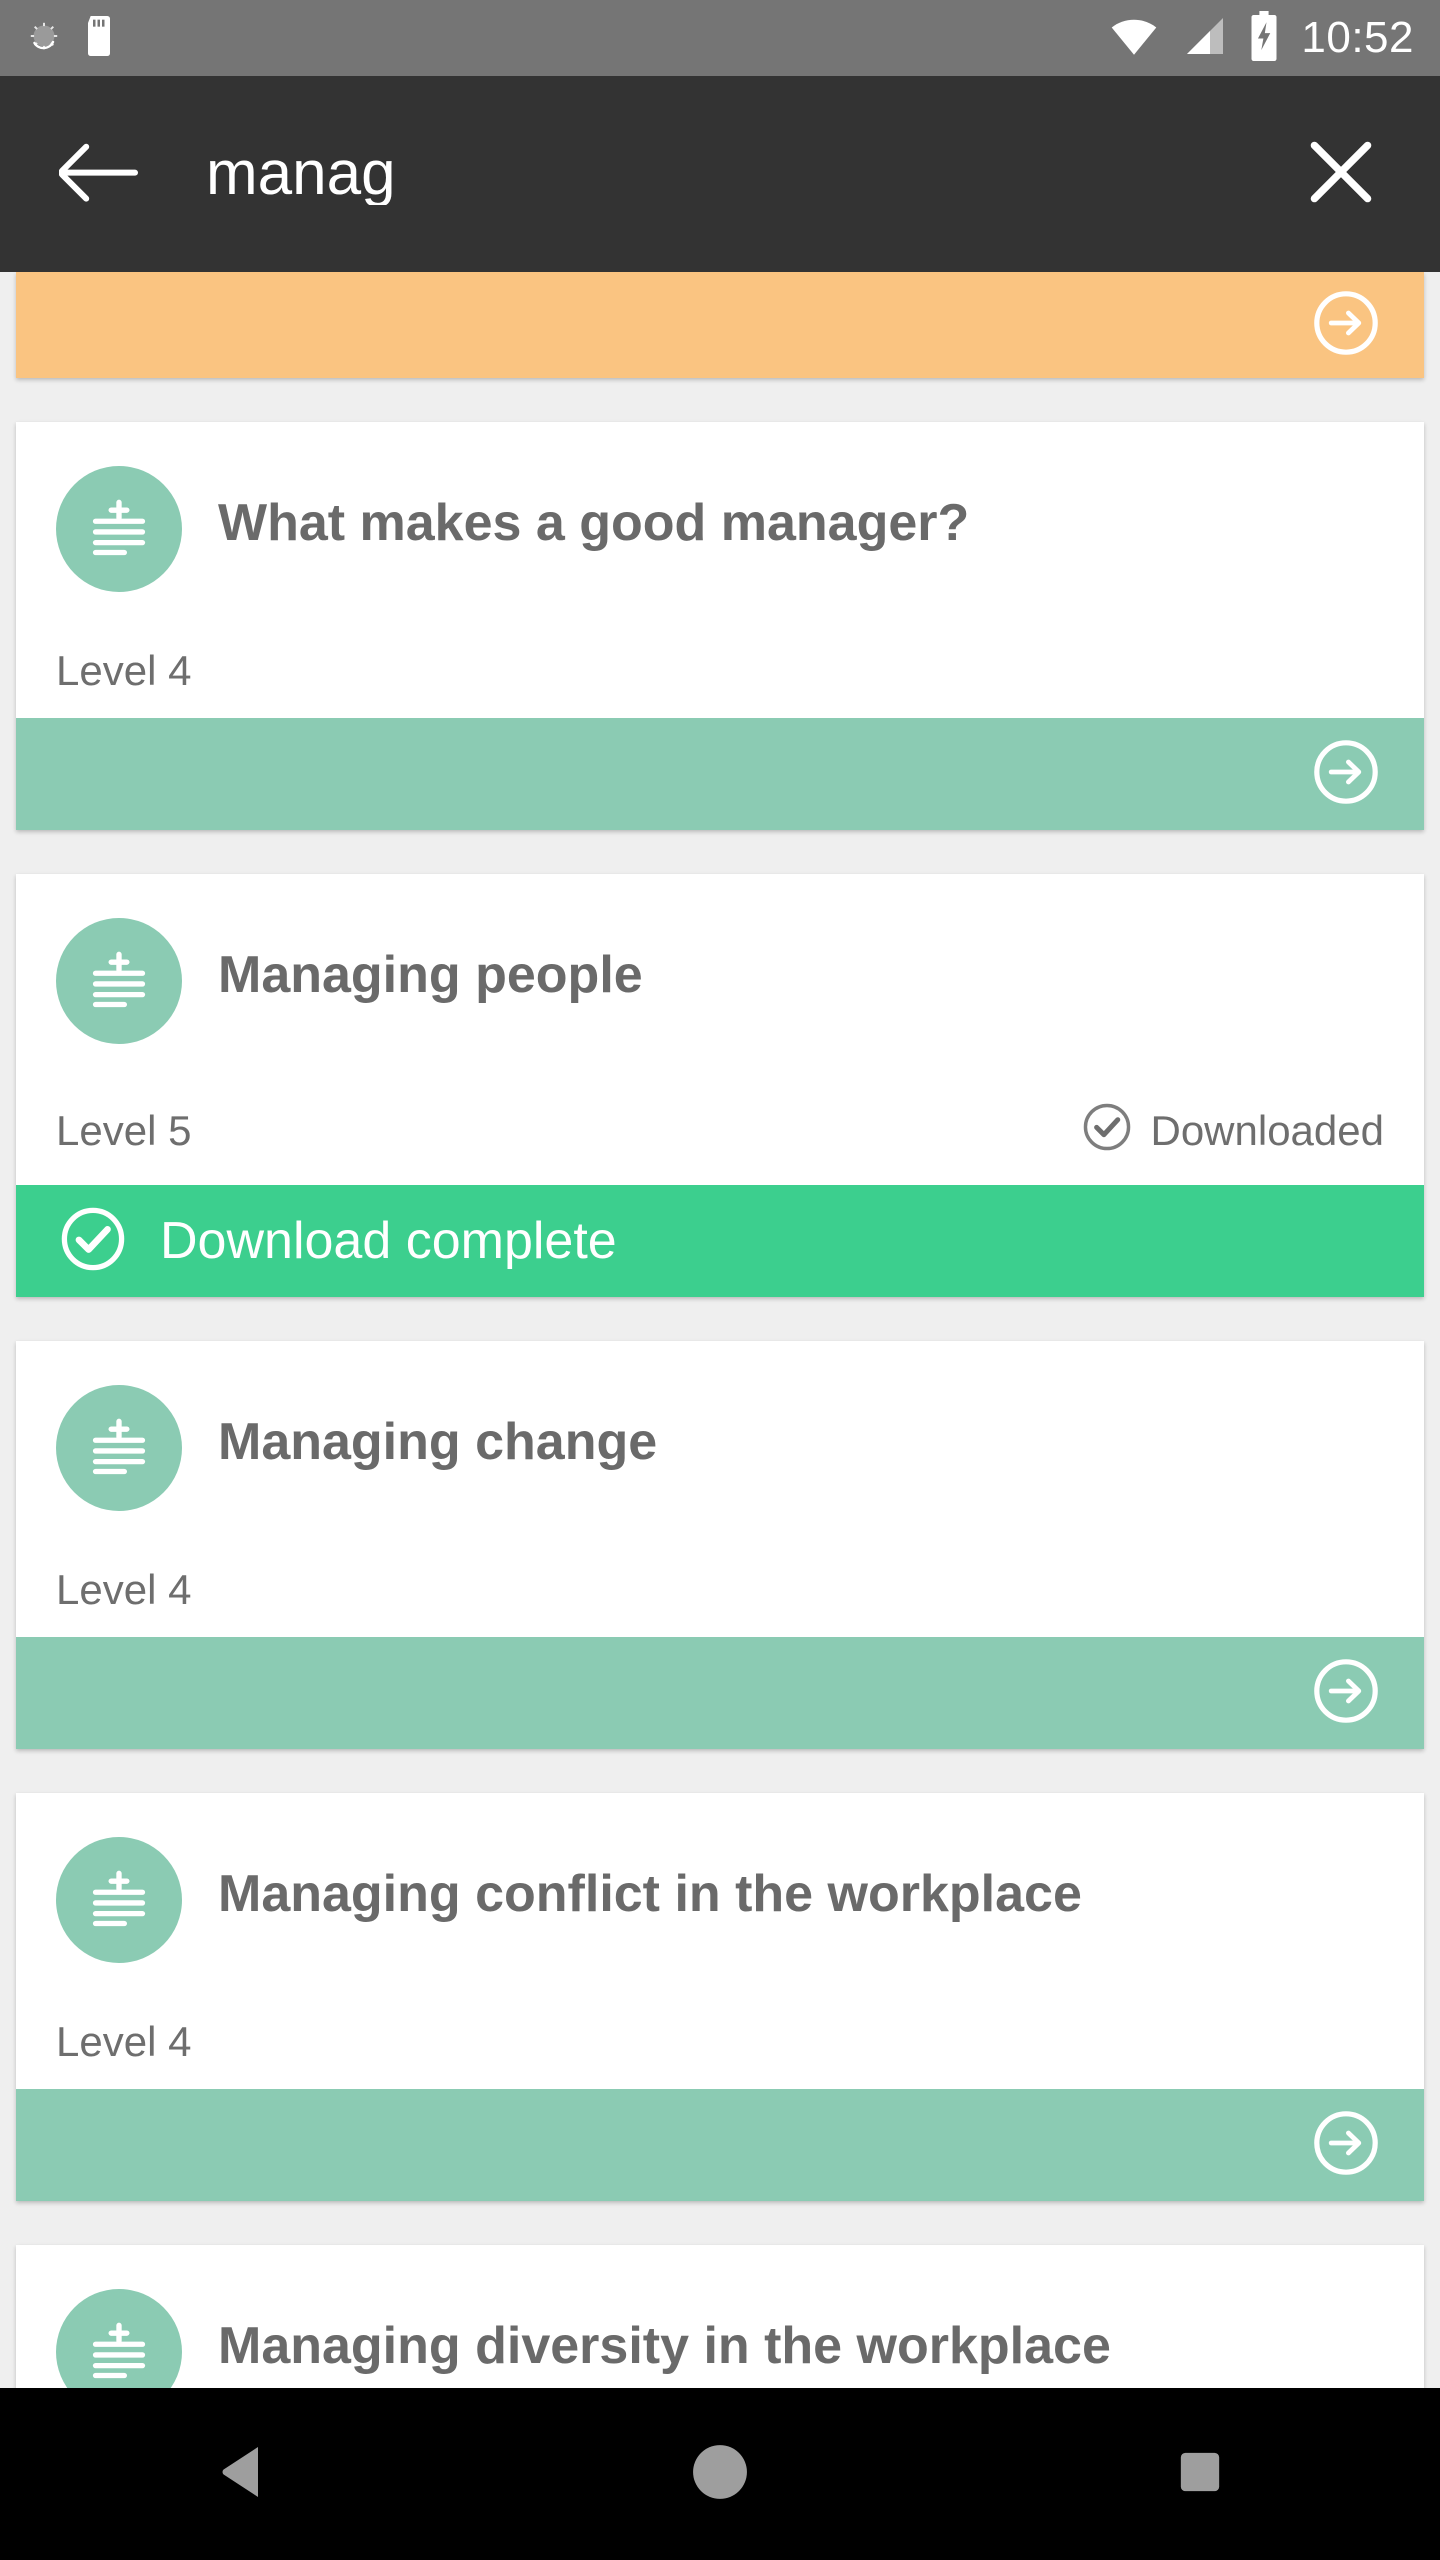 This screenshot has width=1440, height=2560. What do you see at coordinates (720, 1241) in the screenshot?
I see `card-footer-download-complete: Download complete` at bounding box center [720, 1241].